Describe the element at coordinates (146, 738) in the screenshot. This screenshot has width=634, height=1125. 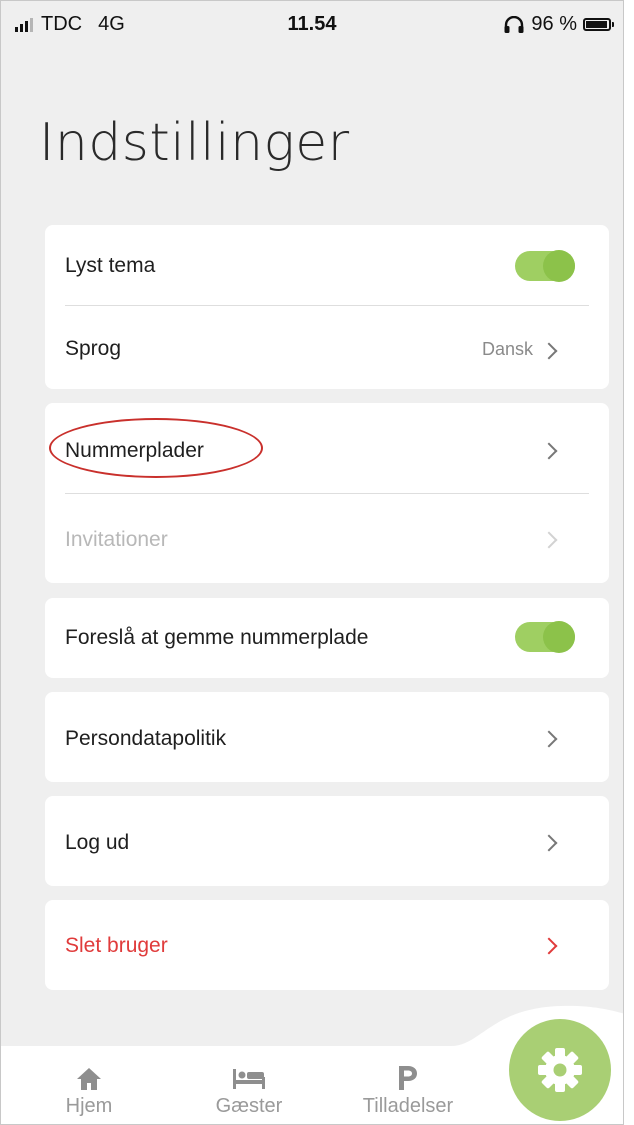
I see `privacy-policy-label: Persondatapolitik` at that location.